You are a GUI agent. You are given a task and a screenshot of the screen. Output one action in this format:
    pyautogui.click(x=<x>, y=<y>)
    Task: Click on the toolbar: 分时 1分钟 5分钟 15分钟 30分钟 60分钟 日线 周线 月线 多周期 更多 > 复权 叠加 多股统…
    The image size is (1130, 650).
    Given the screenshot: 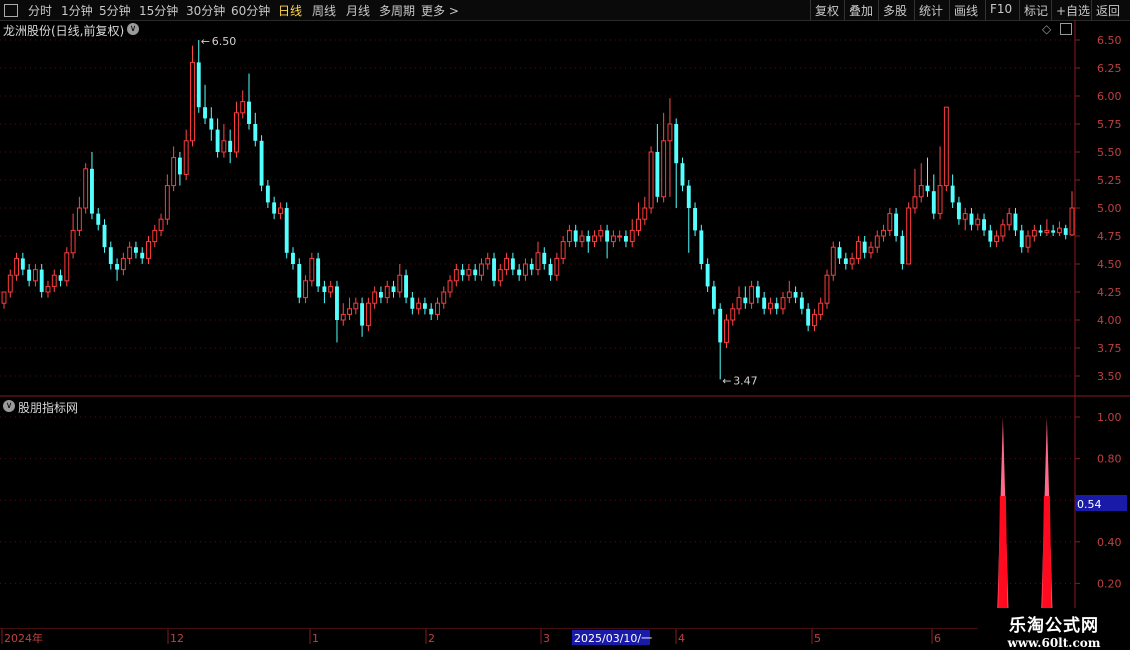 What is the action you would take?
    pyautogui.click(x=565, y=10)
    